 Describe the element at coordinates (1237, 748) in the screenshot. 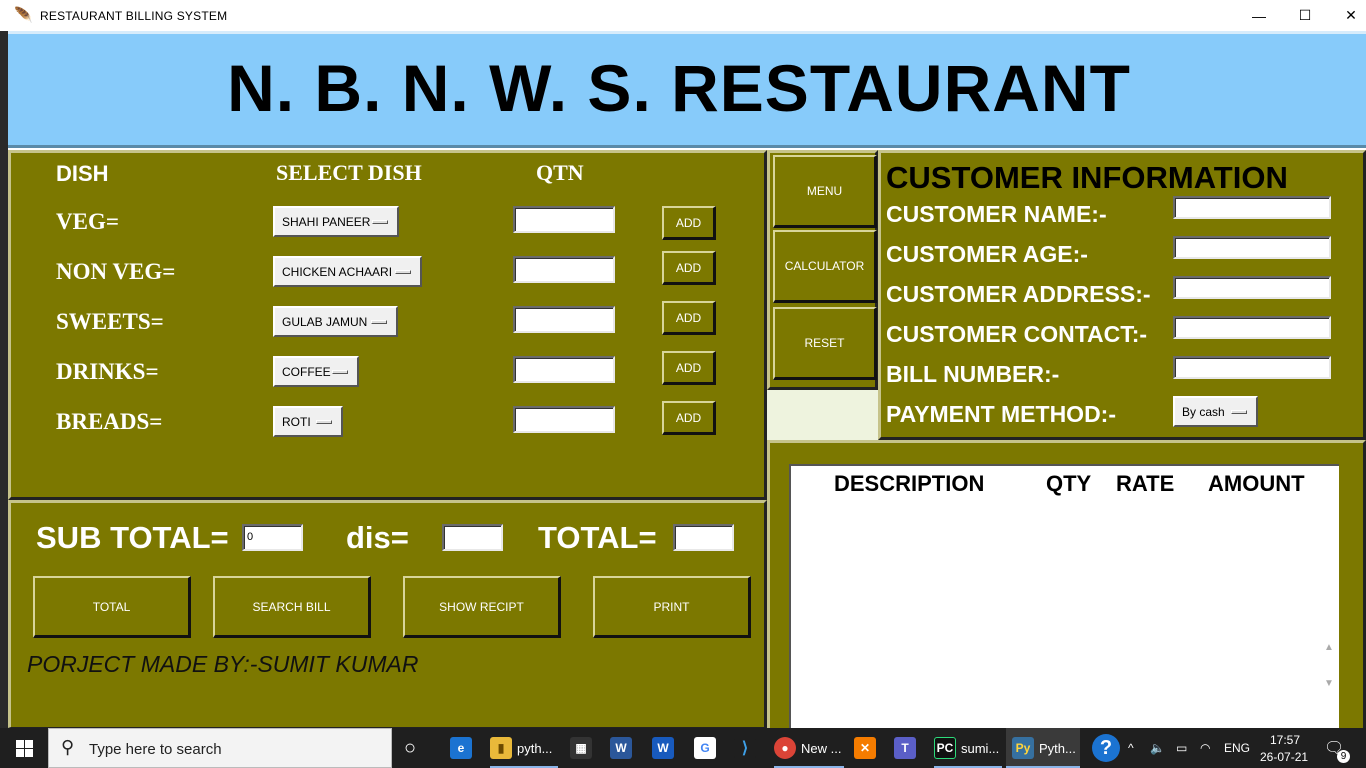

I see `language-indicator: ENG` at that location.